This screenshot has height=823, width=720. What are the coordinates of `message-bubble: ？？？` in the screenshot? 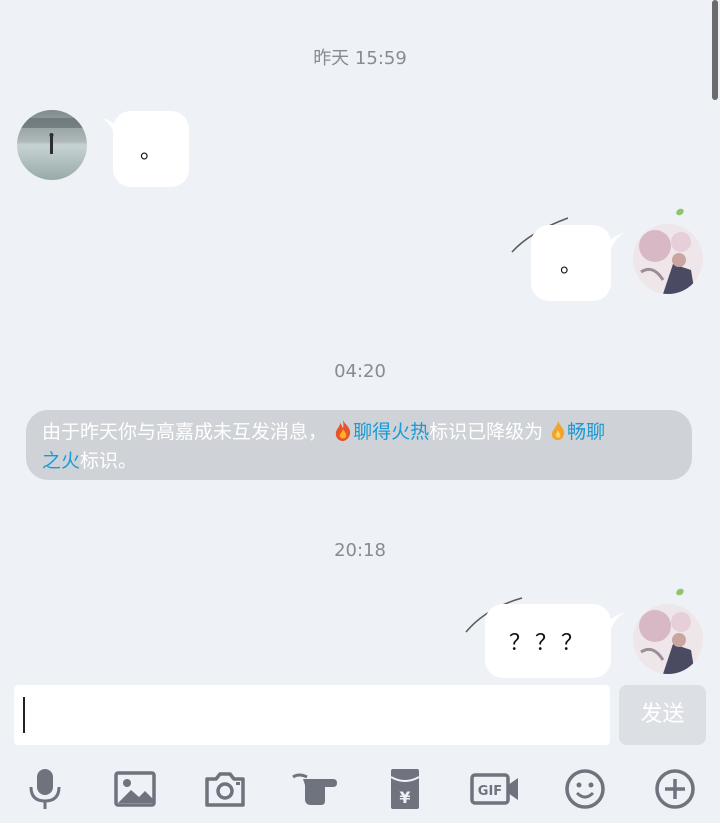 It's located at (548, 641).